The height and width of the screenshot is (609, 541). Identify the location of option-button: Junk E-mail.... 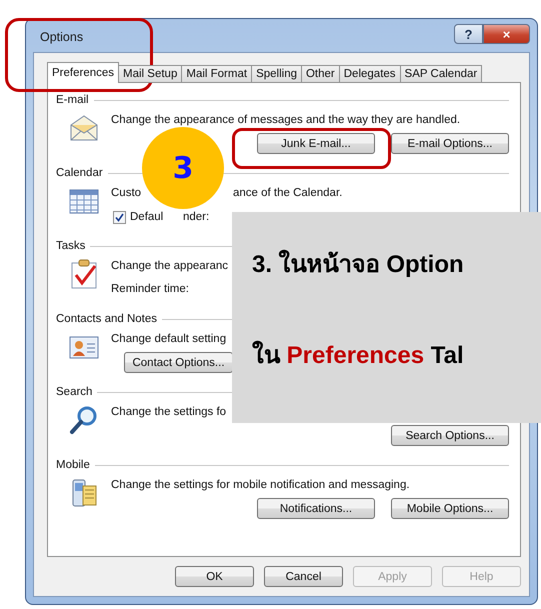
(316, 143).